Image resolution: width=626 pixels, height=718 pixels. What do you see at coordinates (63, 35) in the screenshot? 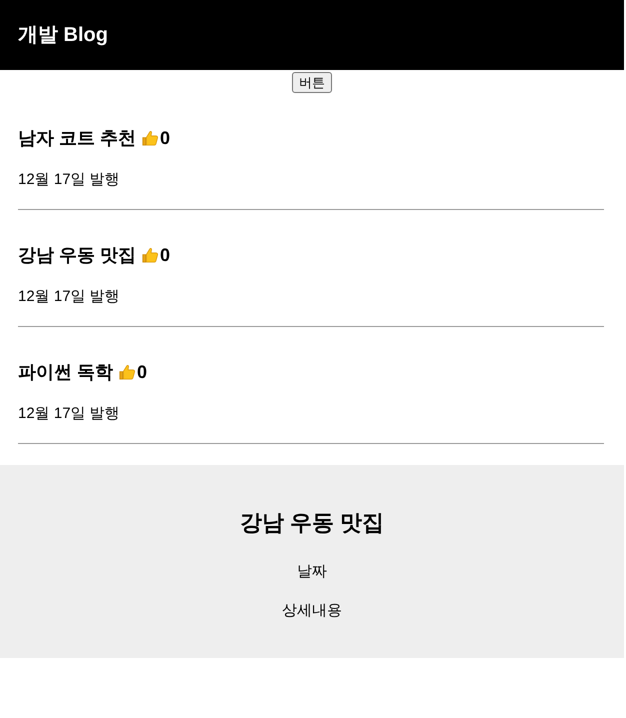
I see `blog-title: 개발 Blog` at bounding box center [63, 35].